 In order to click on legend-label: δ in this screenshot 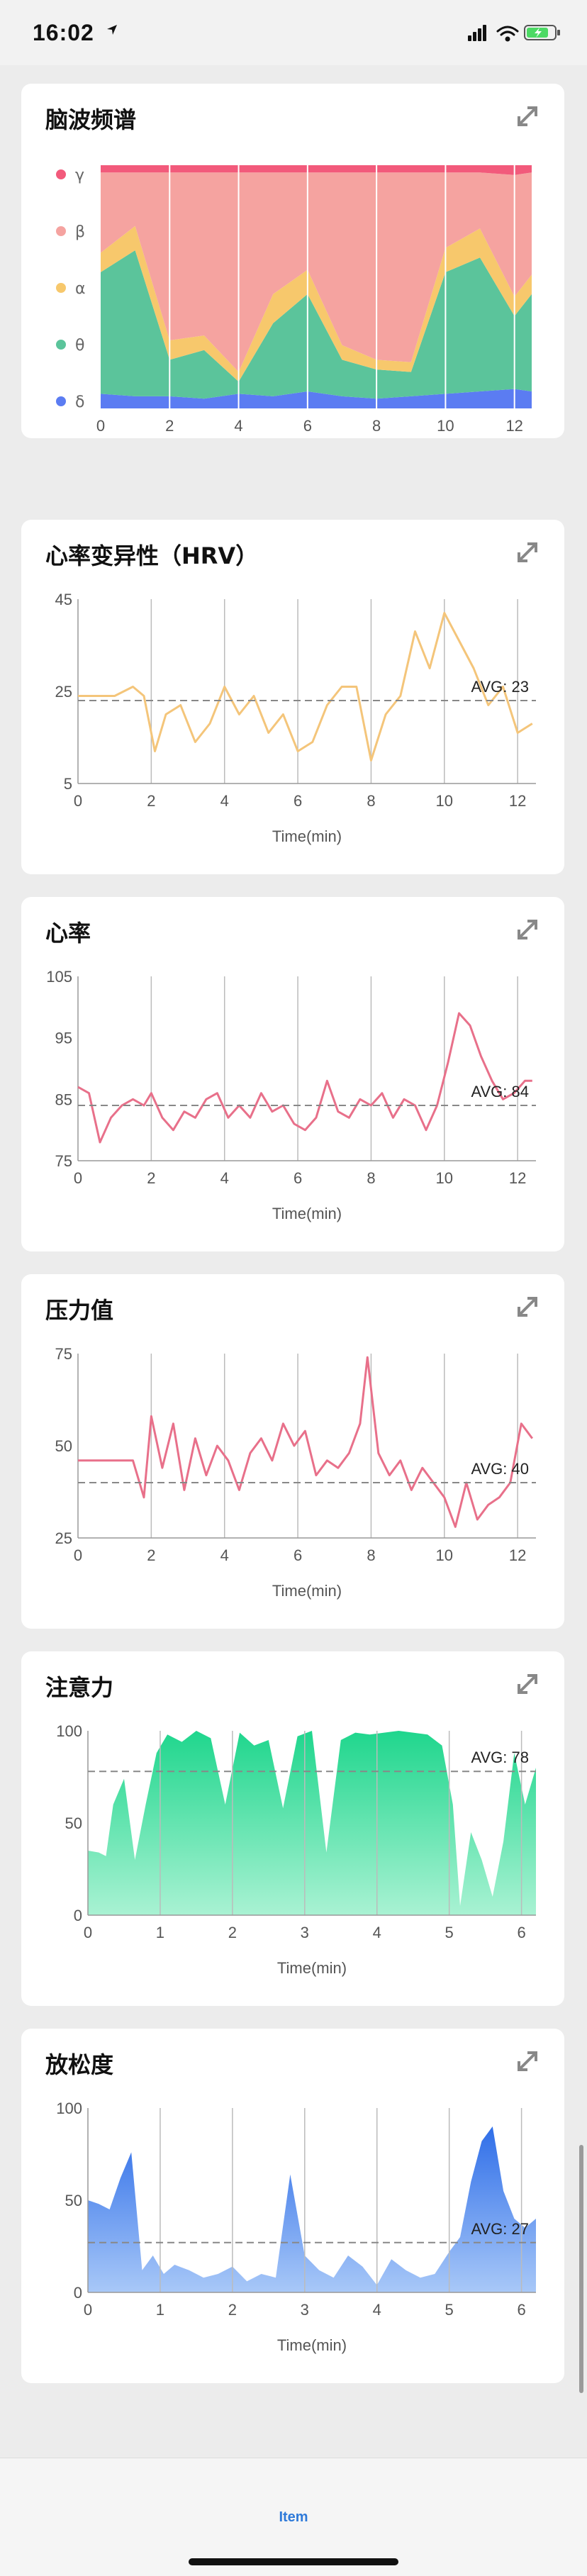, I will do `click(79, 402)`.